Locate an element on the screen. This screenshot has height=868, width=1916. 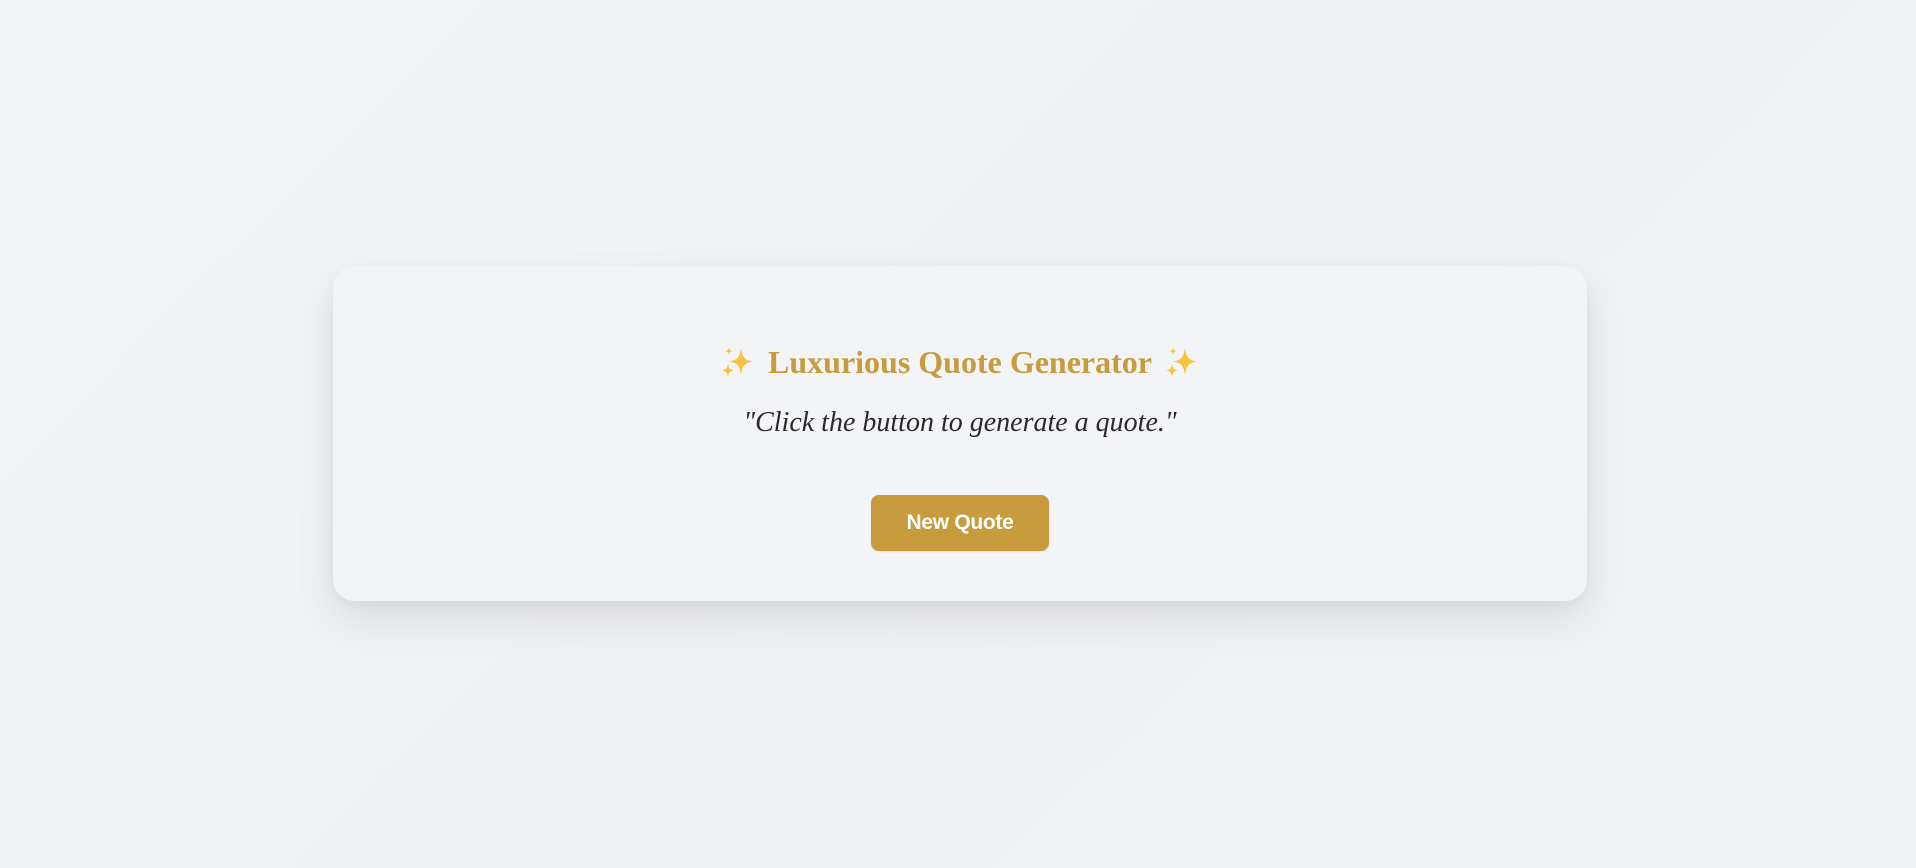
page-title: Luxurious Quote Generator is located at coordinates (960, 362).